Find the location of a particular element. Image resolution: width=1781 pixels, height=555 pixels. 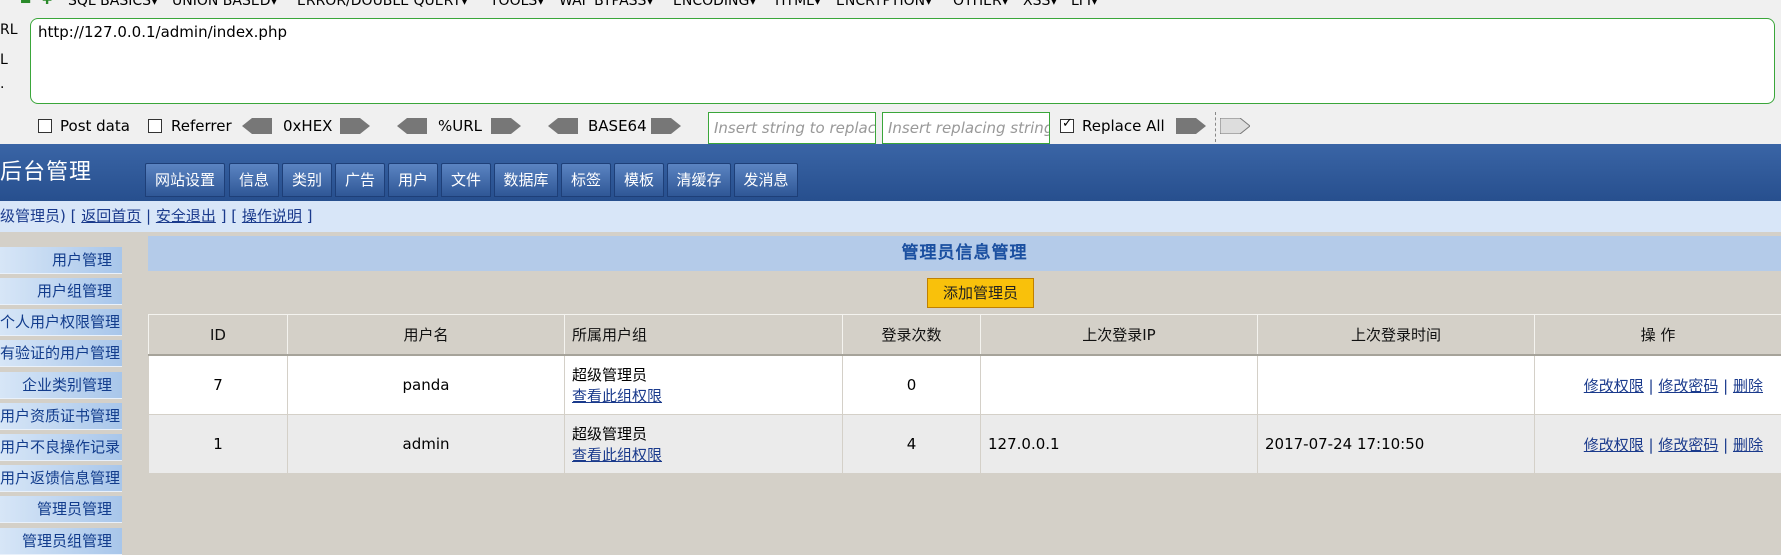

menu-error-double-query: ERROR/DOUBLE QUERY▾ is located at coordinates (382, 4).